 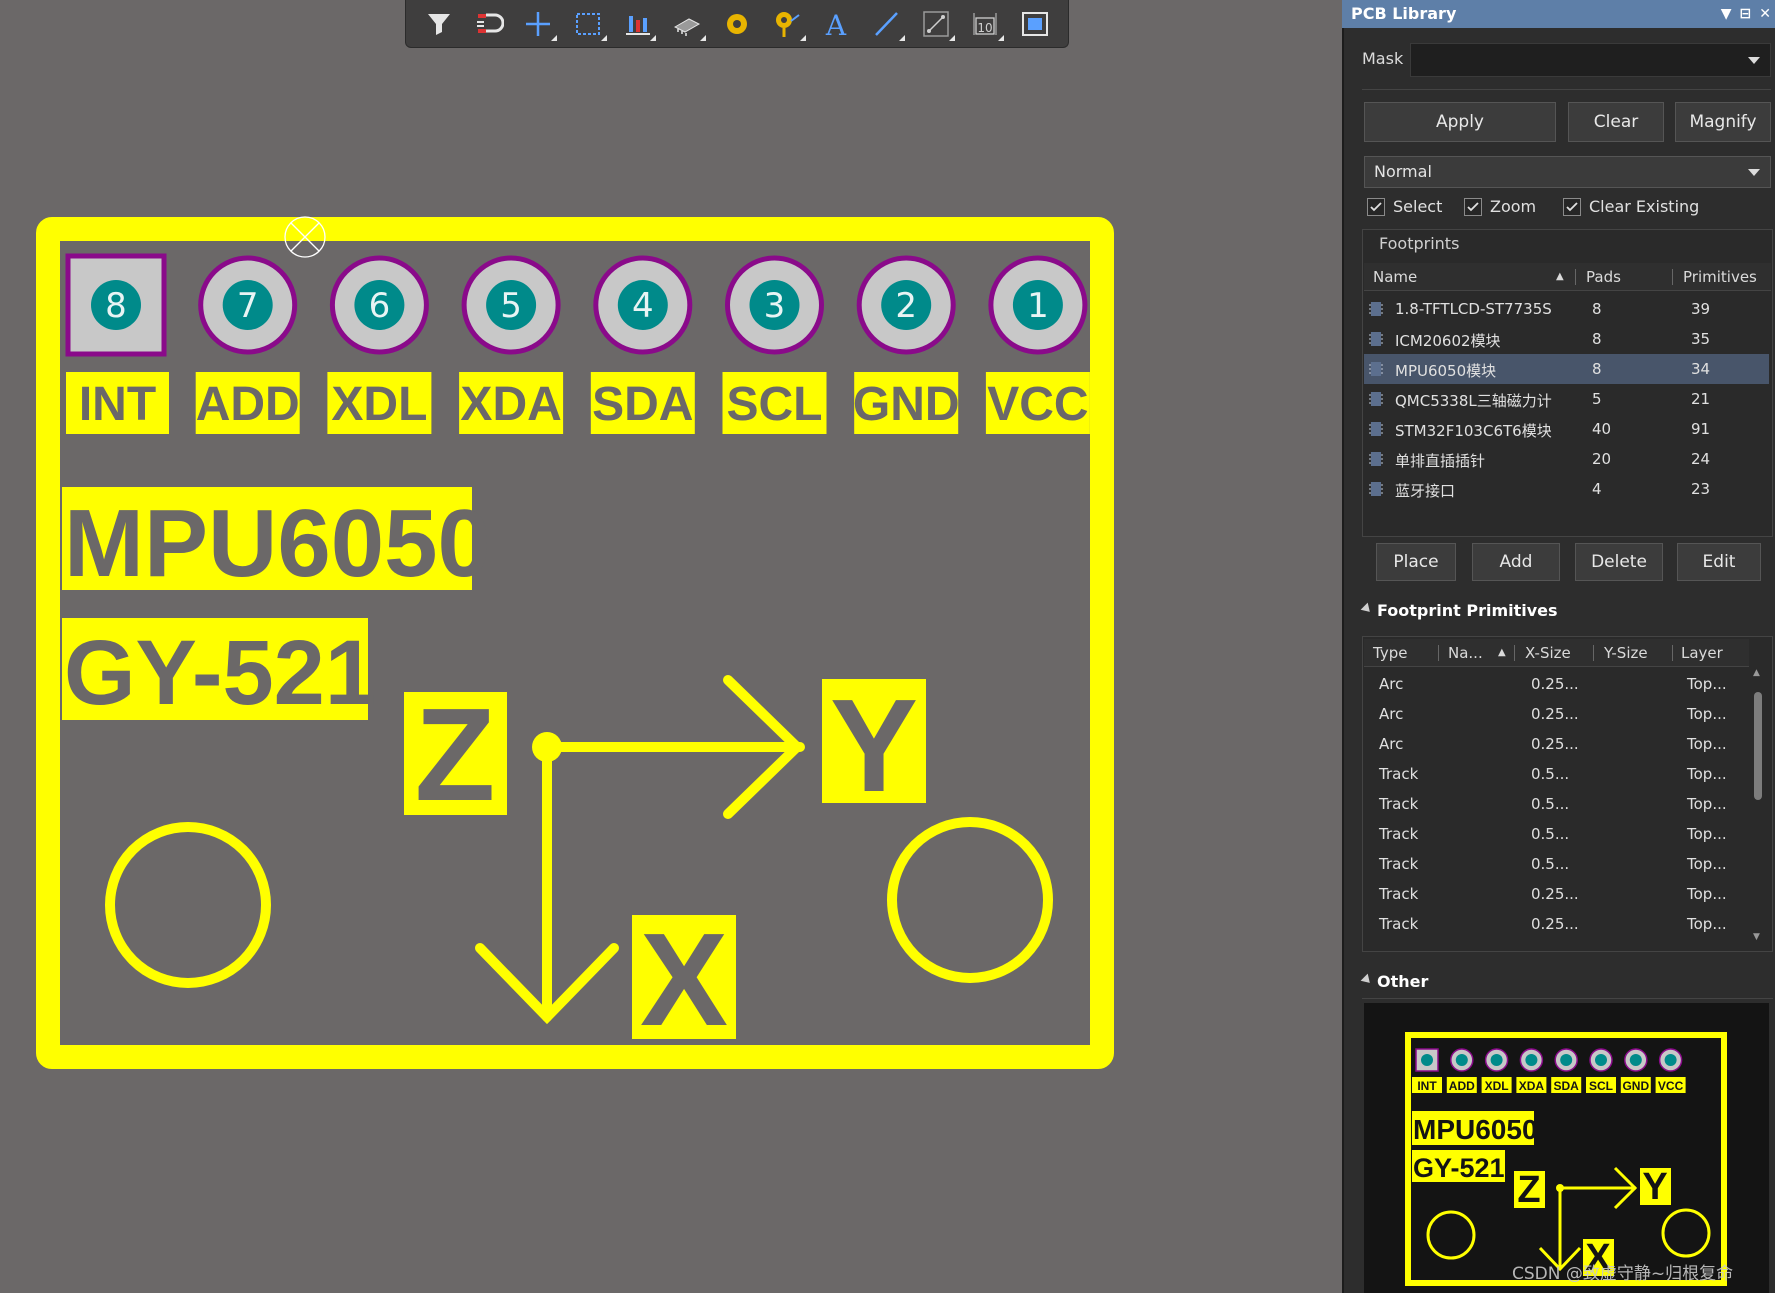 What do you see at coordinates (1566, 489) in the screenshot?
I see `footprint-row: 蓝牙接口 4 23` at bounding box center [1566, 489].